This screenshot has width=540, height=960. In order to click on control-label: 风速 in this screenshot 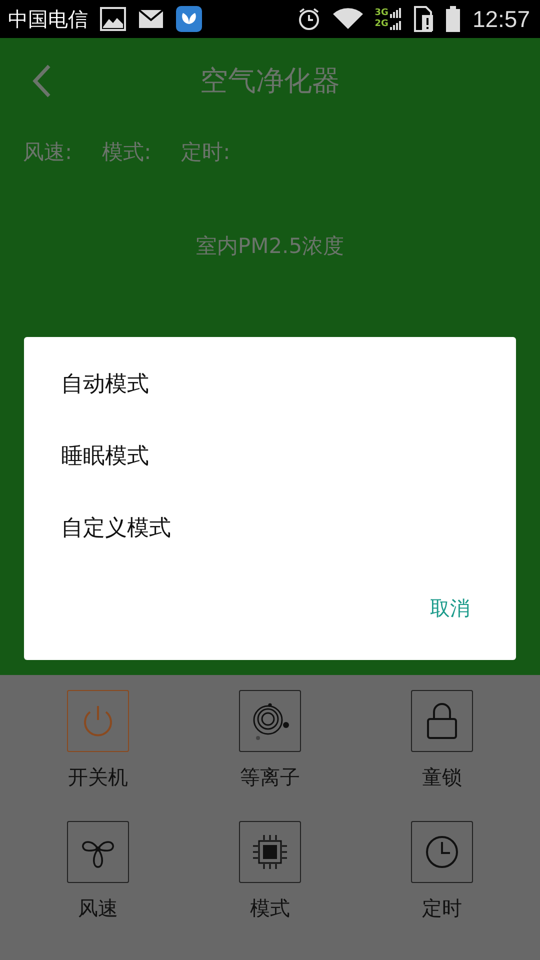, I will do `click(98, 908)`.